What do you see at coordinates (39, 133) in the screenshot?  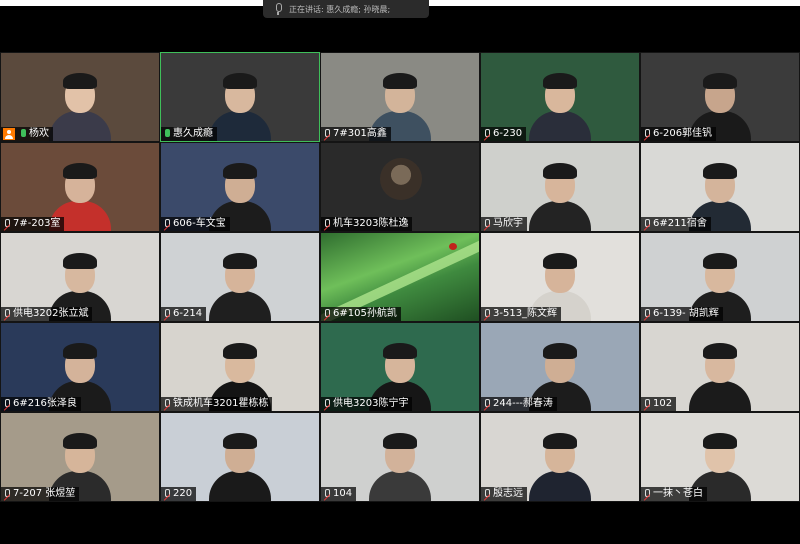 I see `participant-name: 杨欢` at bounding box center [39, 133].